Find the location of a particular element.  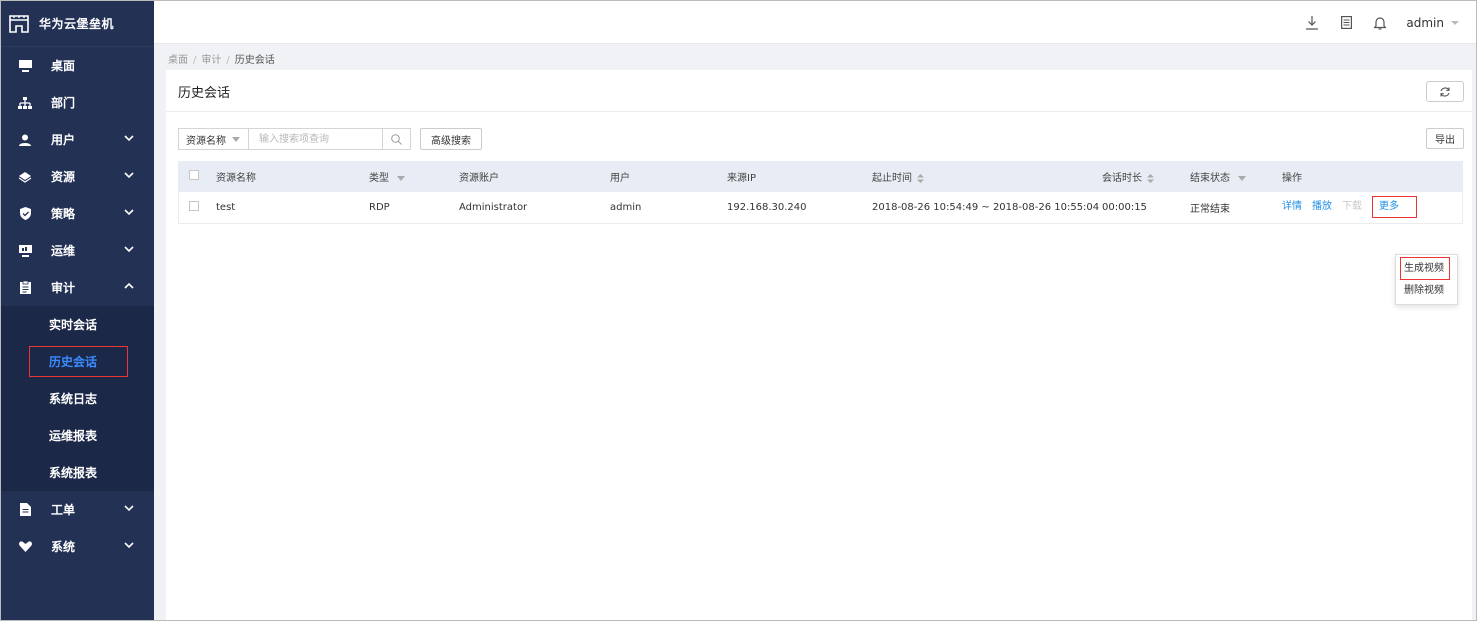

sidebar-item-history-session: 历史会话 is located at coordinates (77, 361).